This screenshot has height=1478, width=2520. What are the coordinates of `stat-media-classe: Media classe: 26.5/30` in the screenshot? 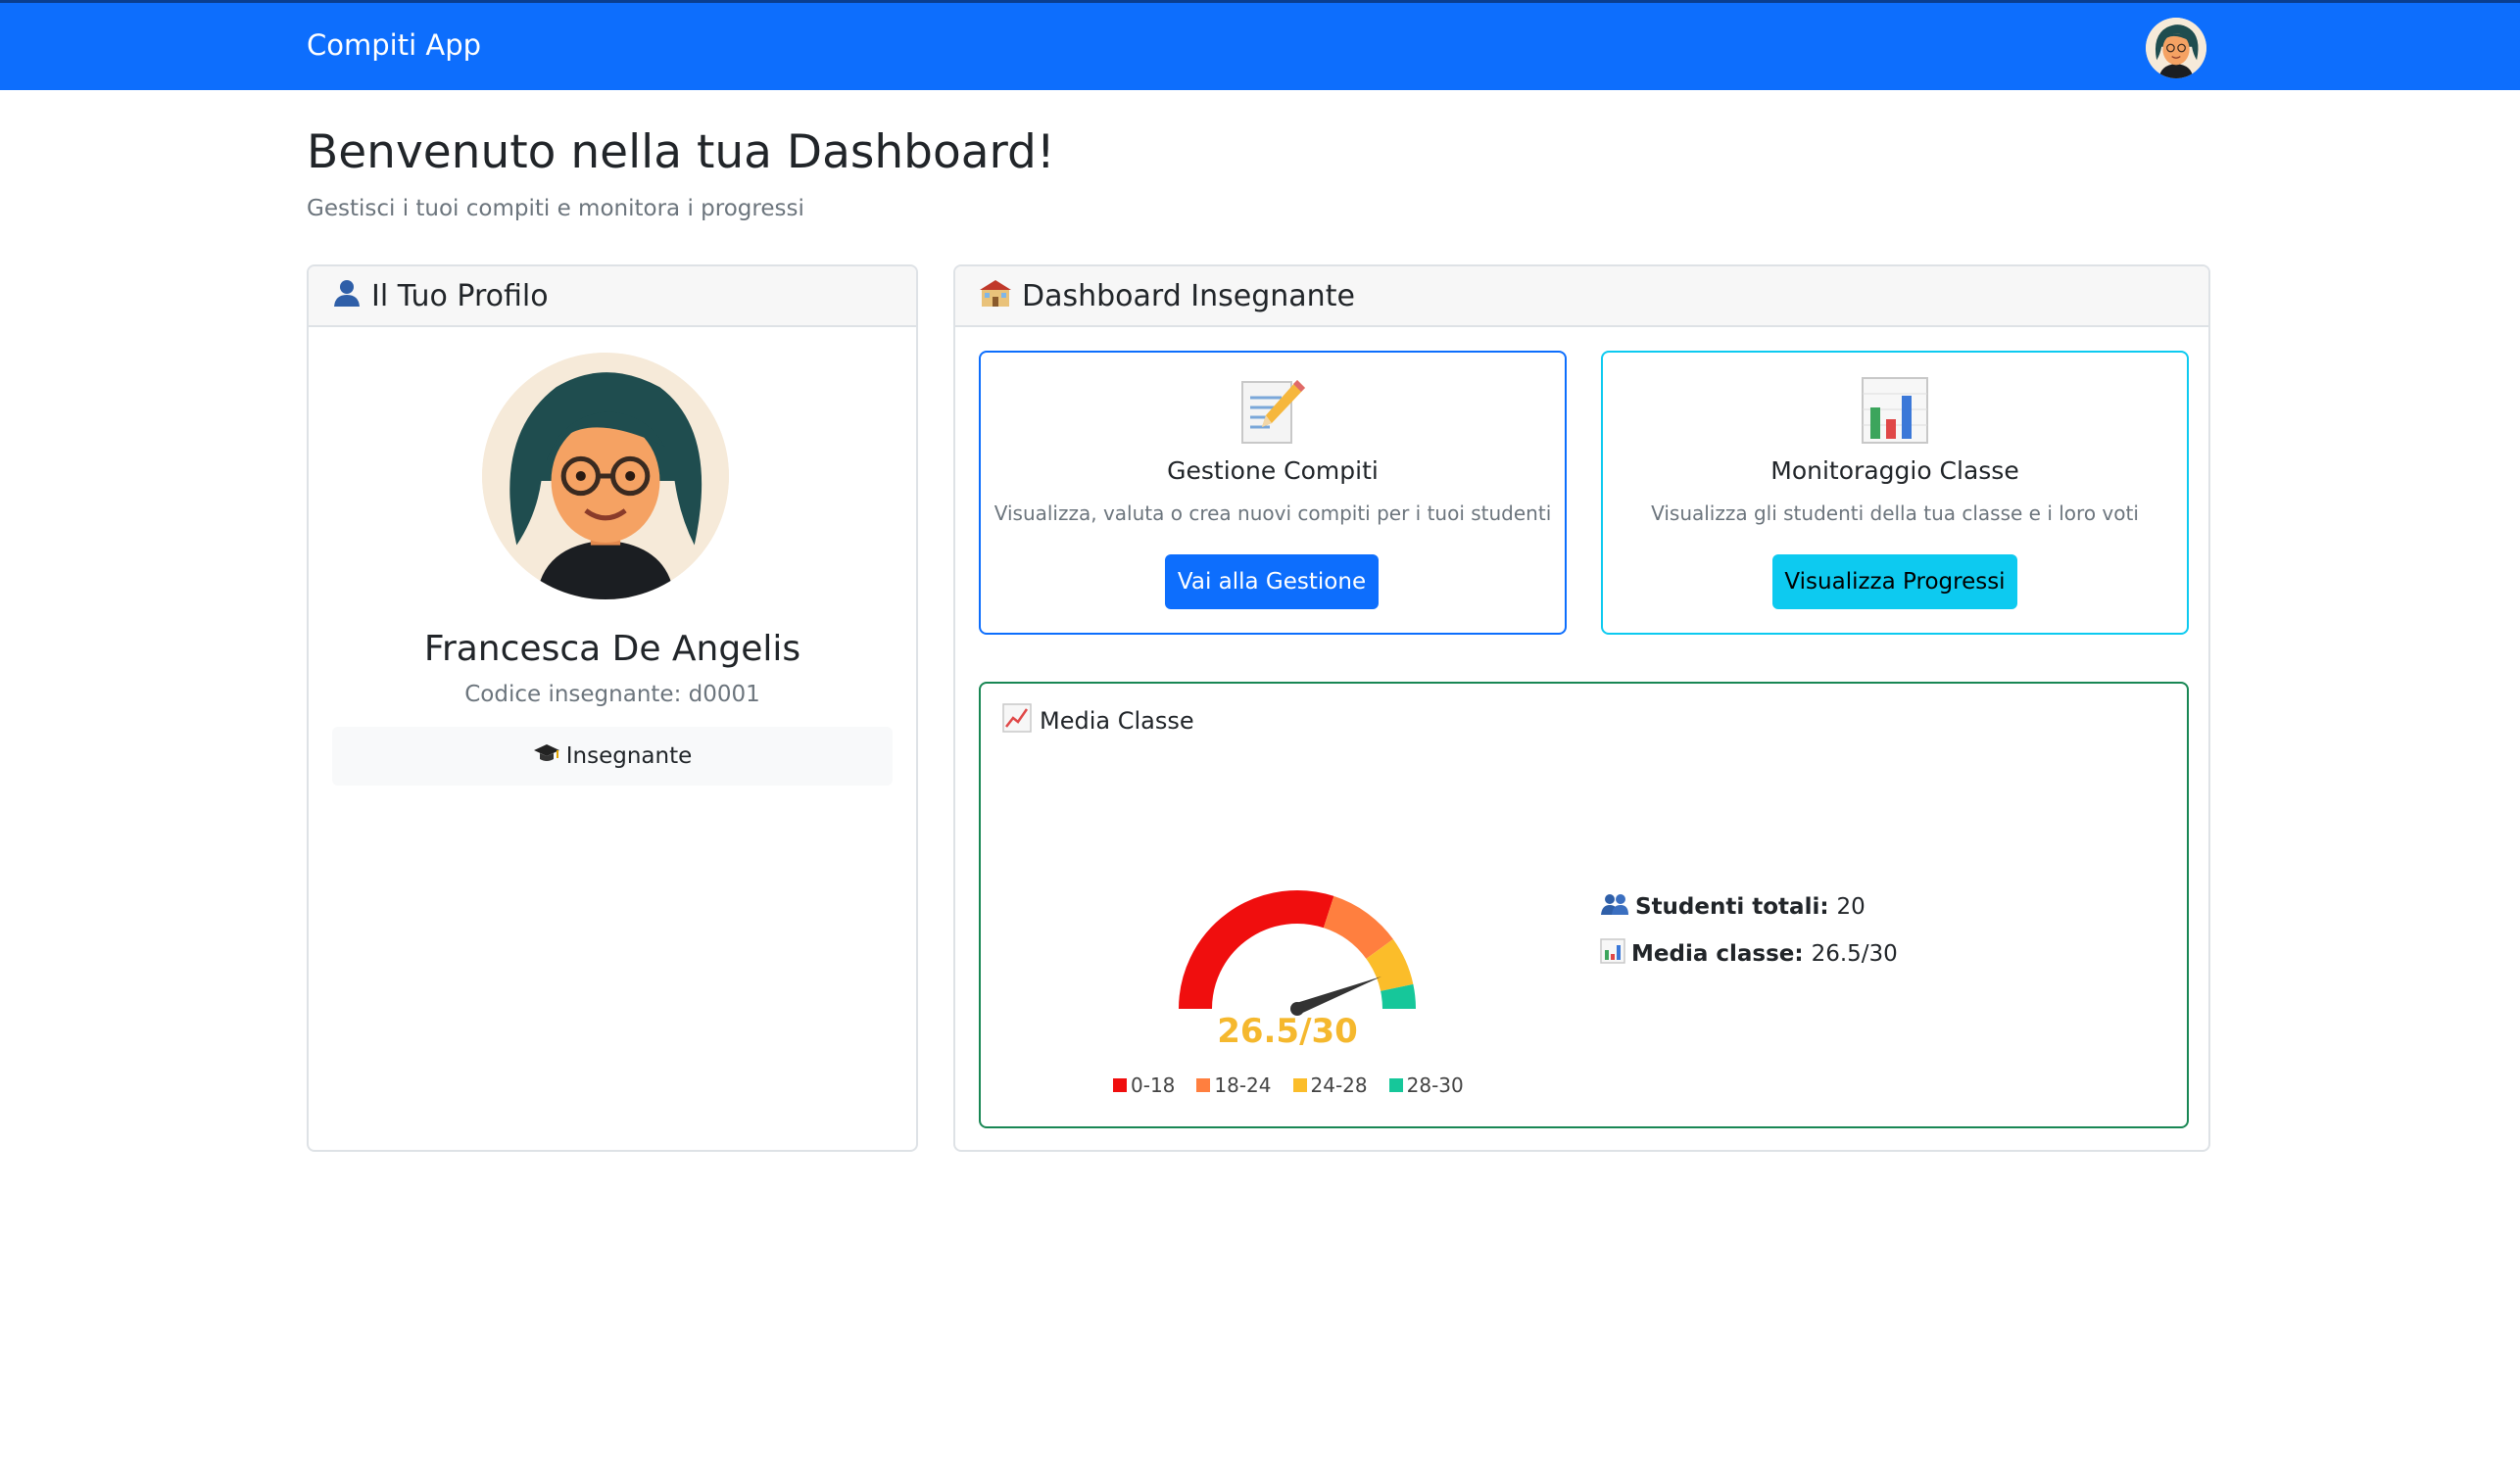 It's located at (1749, 953).